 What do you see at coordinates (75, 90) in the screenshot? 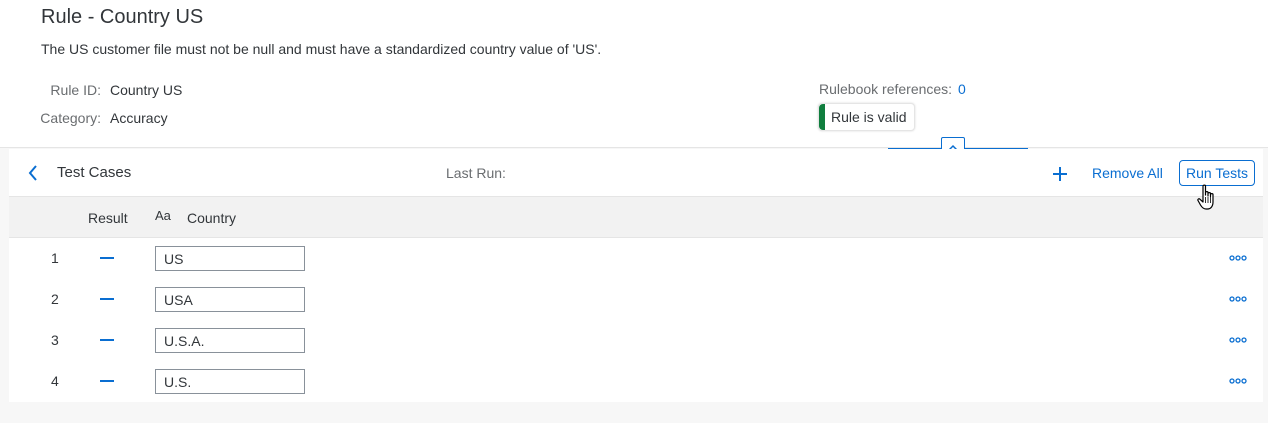
I see `rule-id-label: Rule ID:` at bounding box center [75, 90].